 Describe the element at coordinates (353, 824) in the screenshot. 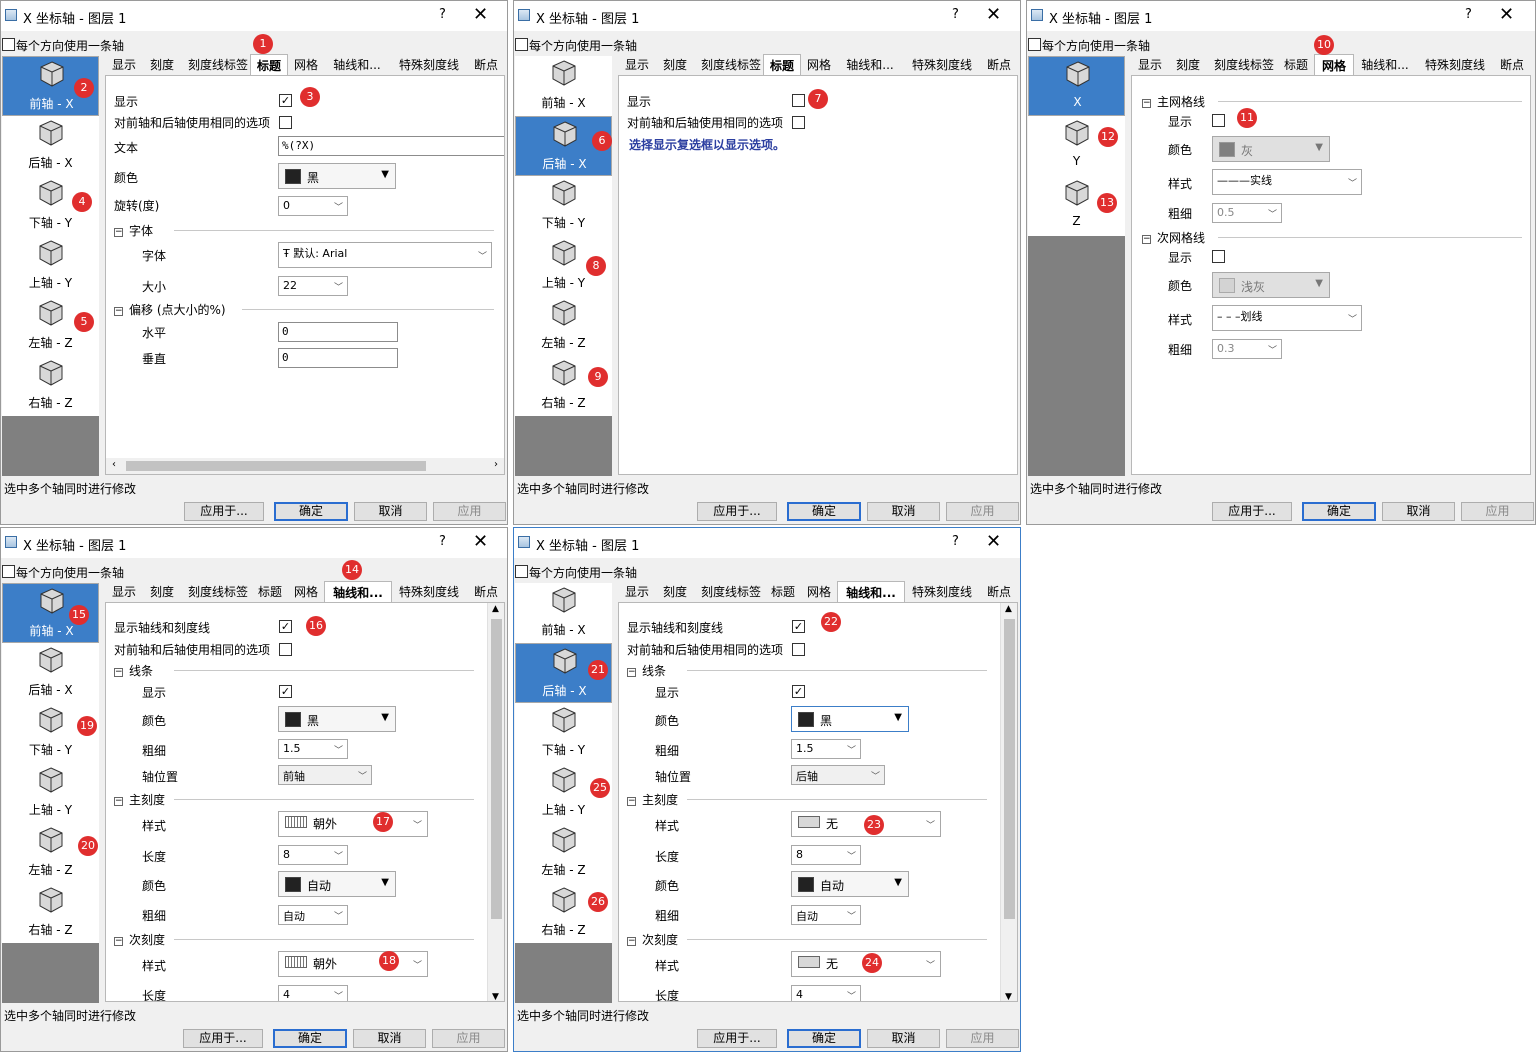

I see `major-style-select: 朝外 ﹀` at that location.